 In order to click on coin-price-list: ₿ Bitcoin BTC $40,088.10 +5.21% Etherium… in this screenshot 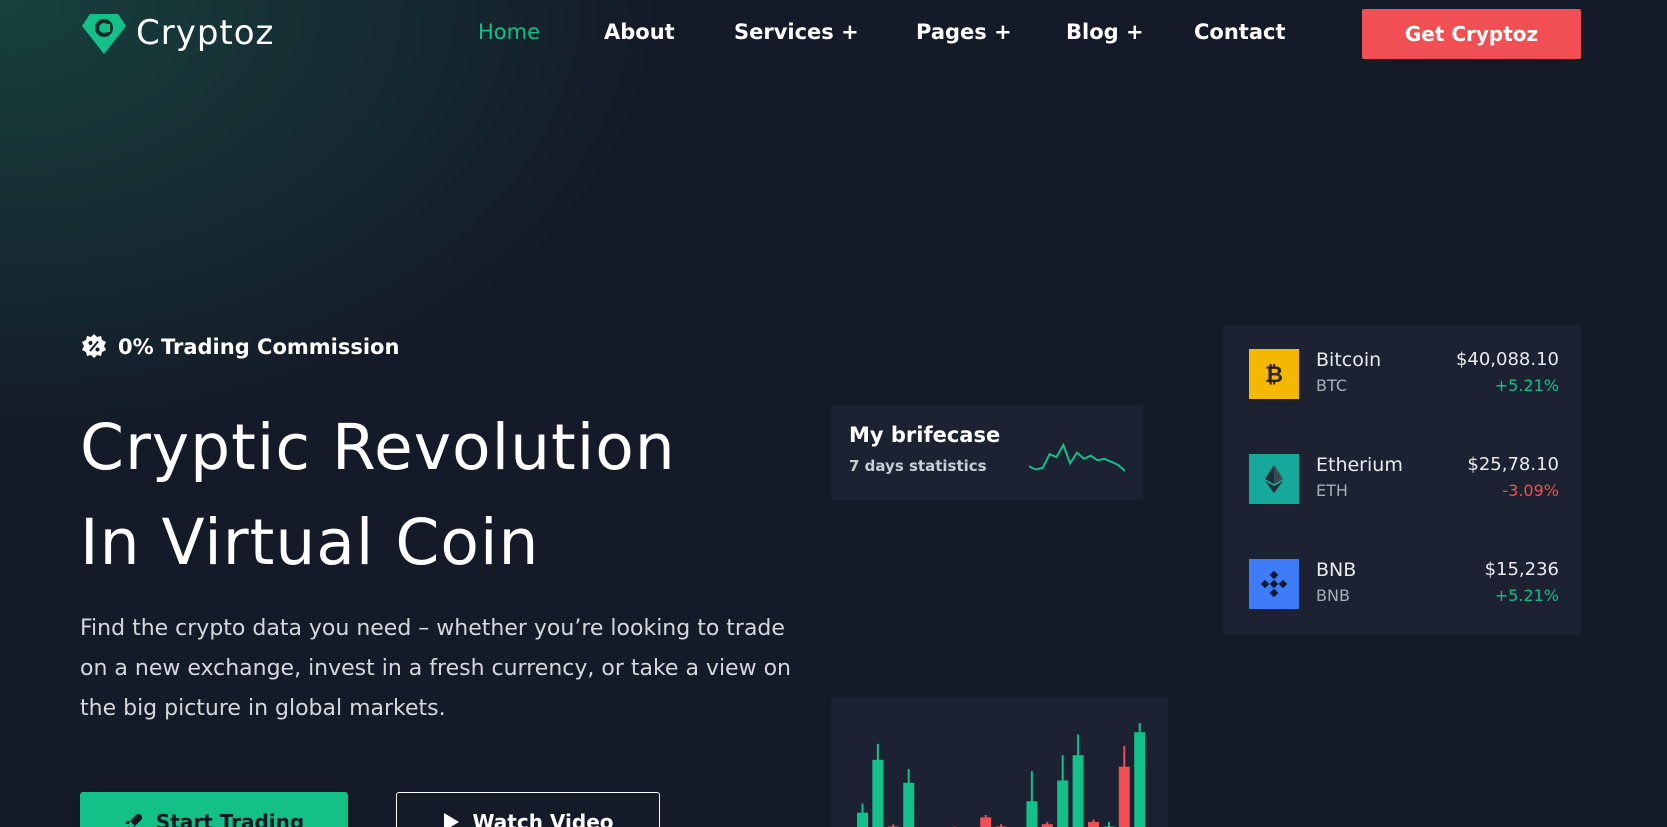, I will do `click(1402, 480)`.